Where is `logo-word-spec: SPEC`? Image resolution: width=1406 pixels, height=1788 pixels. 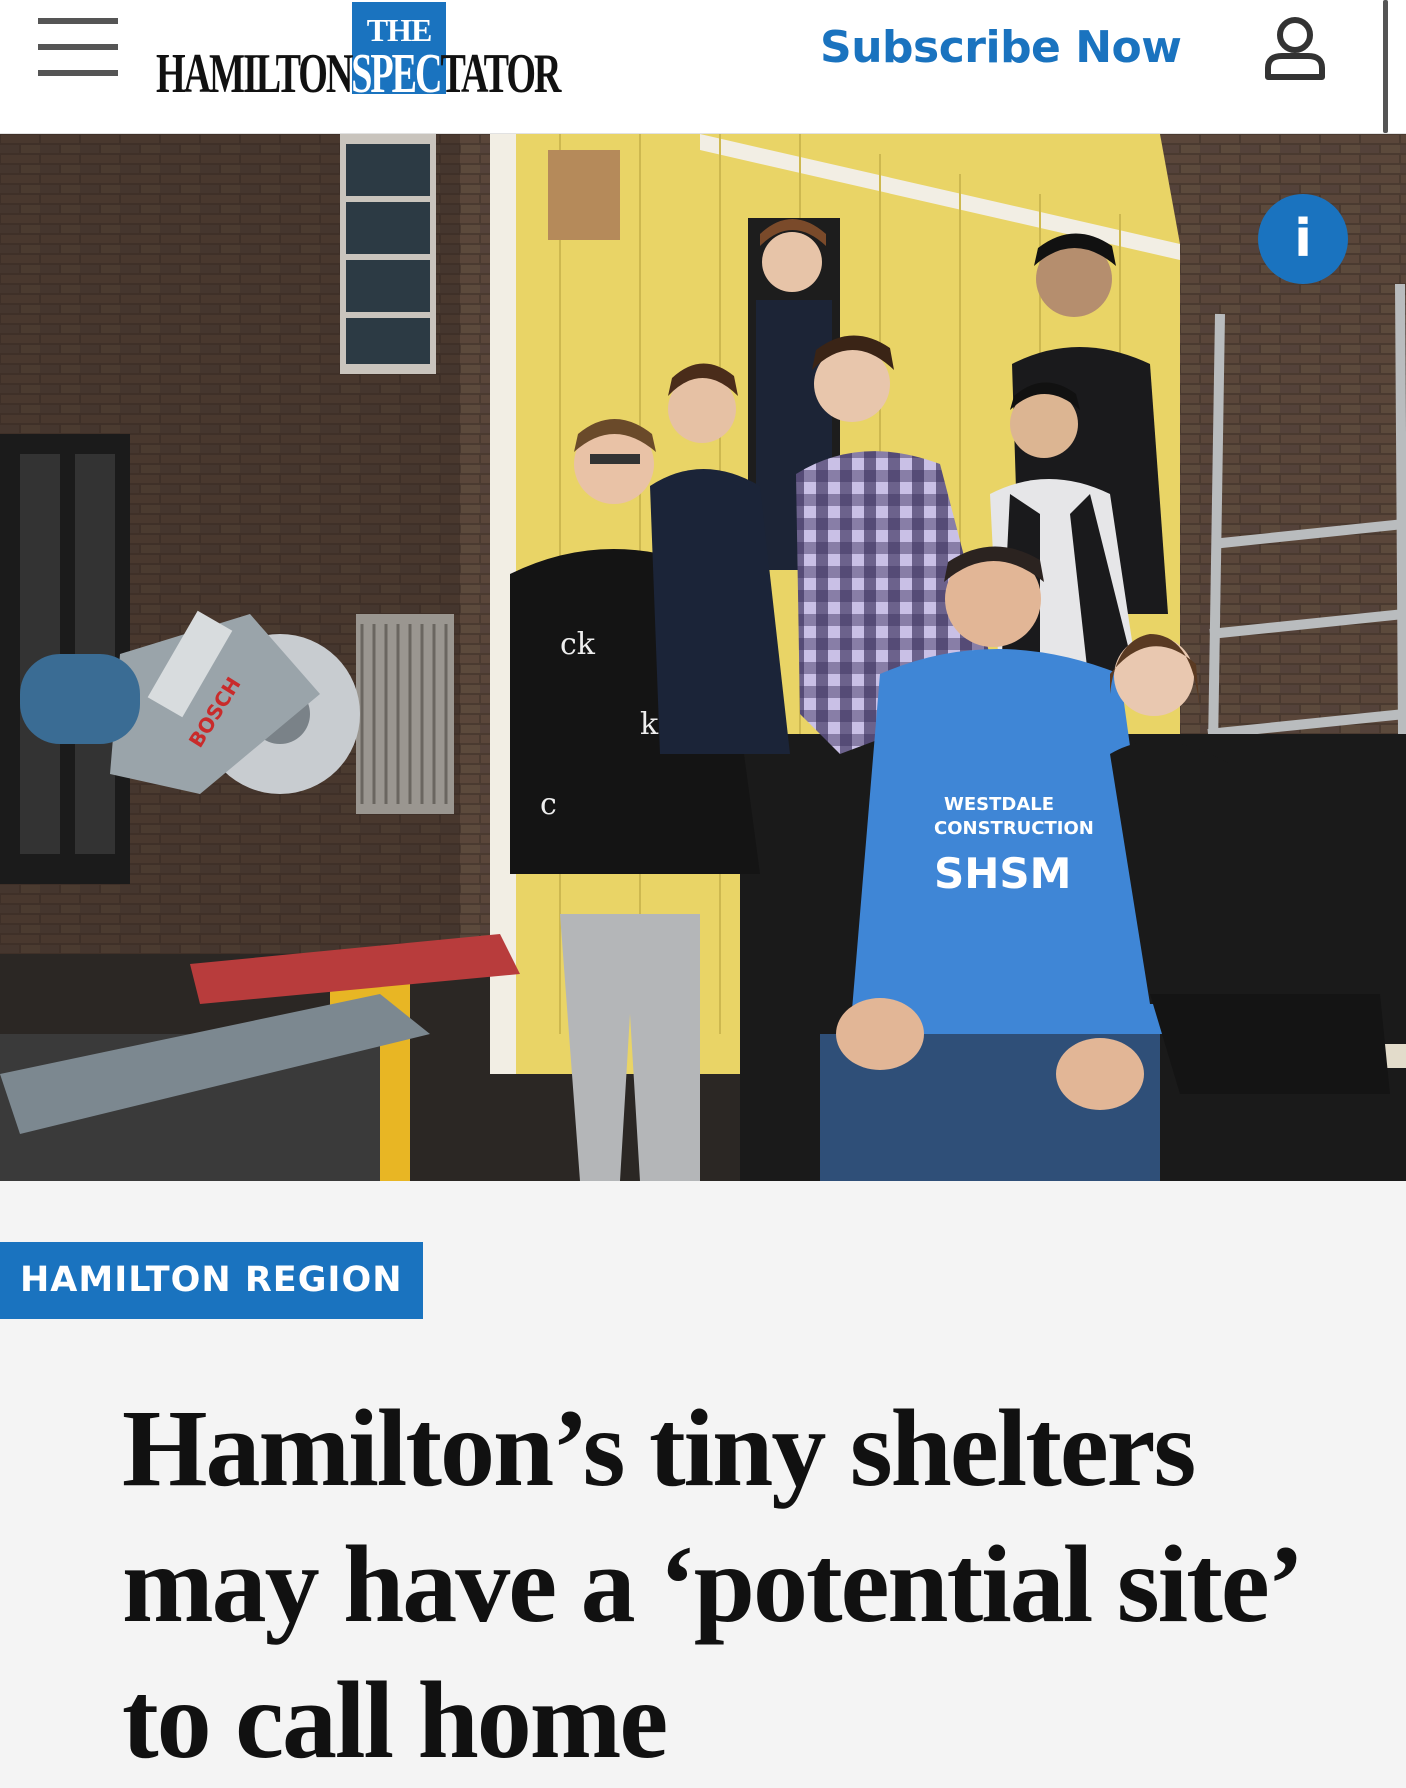 logo-word-spec: SPEC is located at coordinates (396, 74).